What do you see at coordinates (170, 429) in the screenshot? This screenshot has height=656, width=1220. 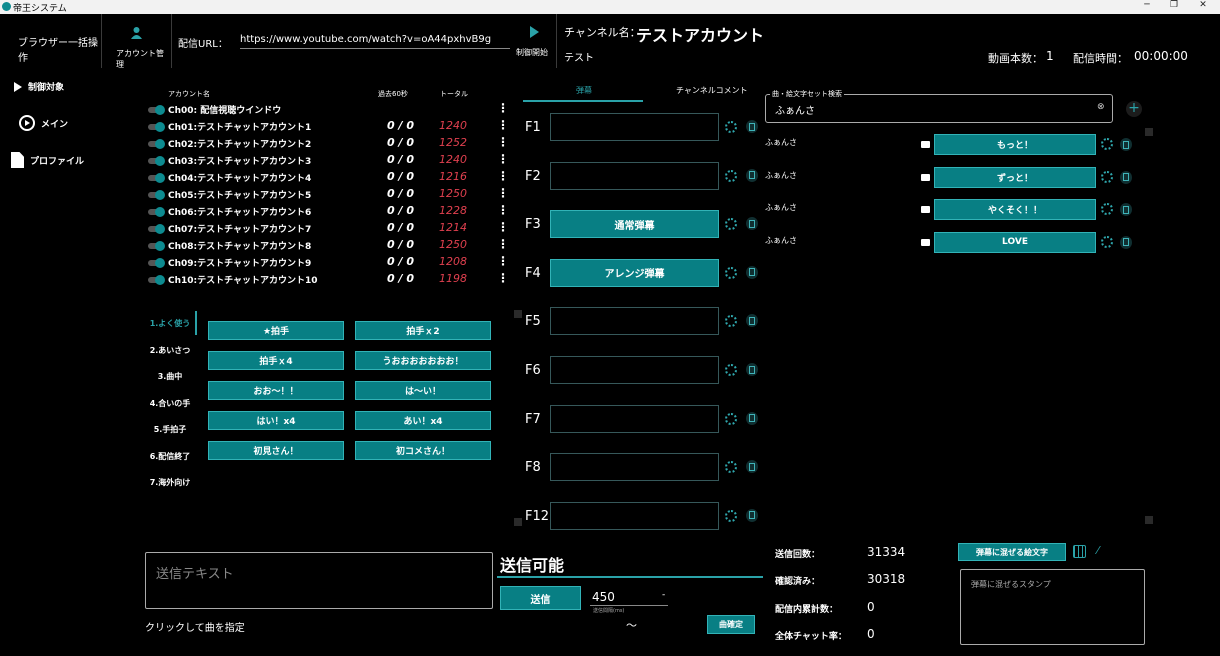 I see `category-item: 5.手拍子` at bounding box center [170, 429].